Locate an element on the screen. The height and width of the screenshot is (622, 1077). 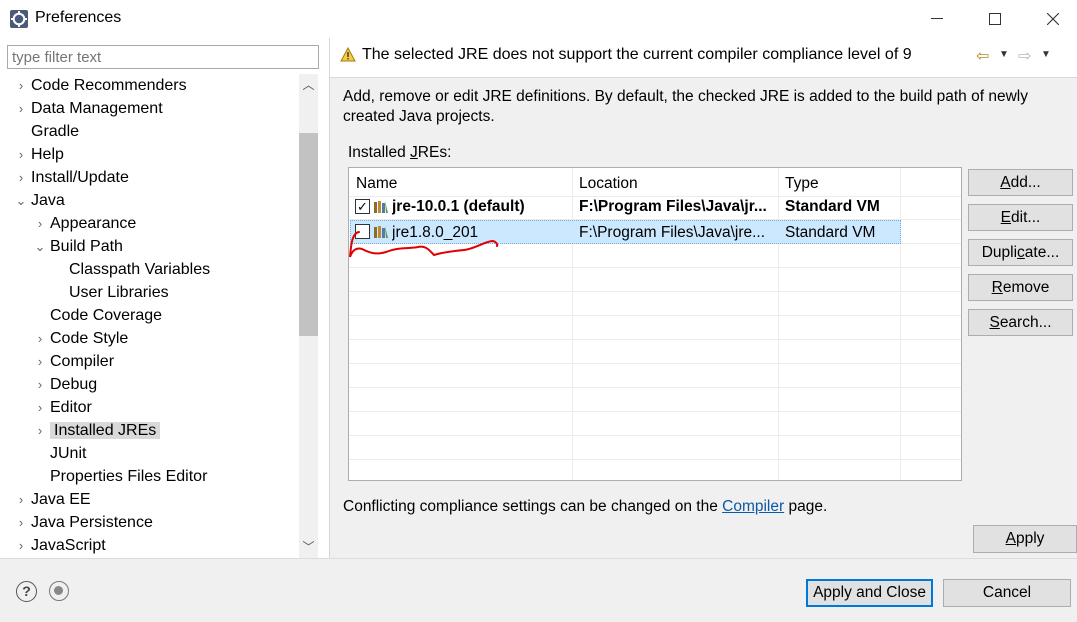
tree-item: Code Coverage is located at coordinates (97, 315).